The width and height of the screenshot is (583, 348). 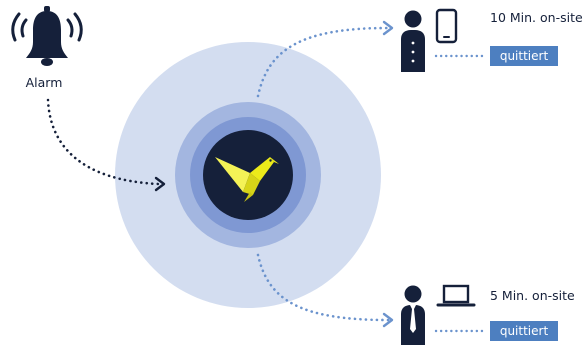 What do you see at coordinates (532, 295) in the screenshot?
I see `recipient-2-time-label: 5 Min. on-site` at bounding box center [532, 295].